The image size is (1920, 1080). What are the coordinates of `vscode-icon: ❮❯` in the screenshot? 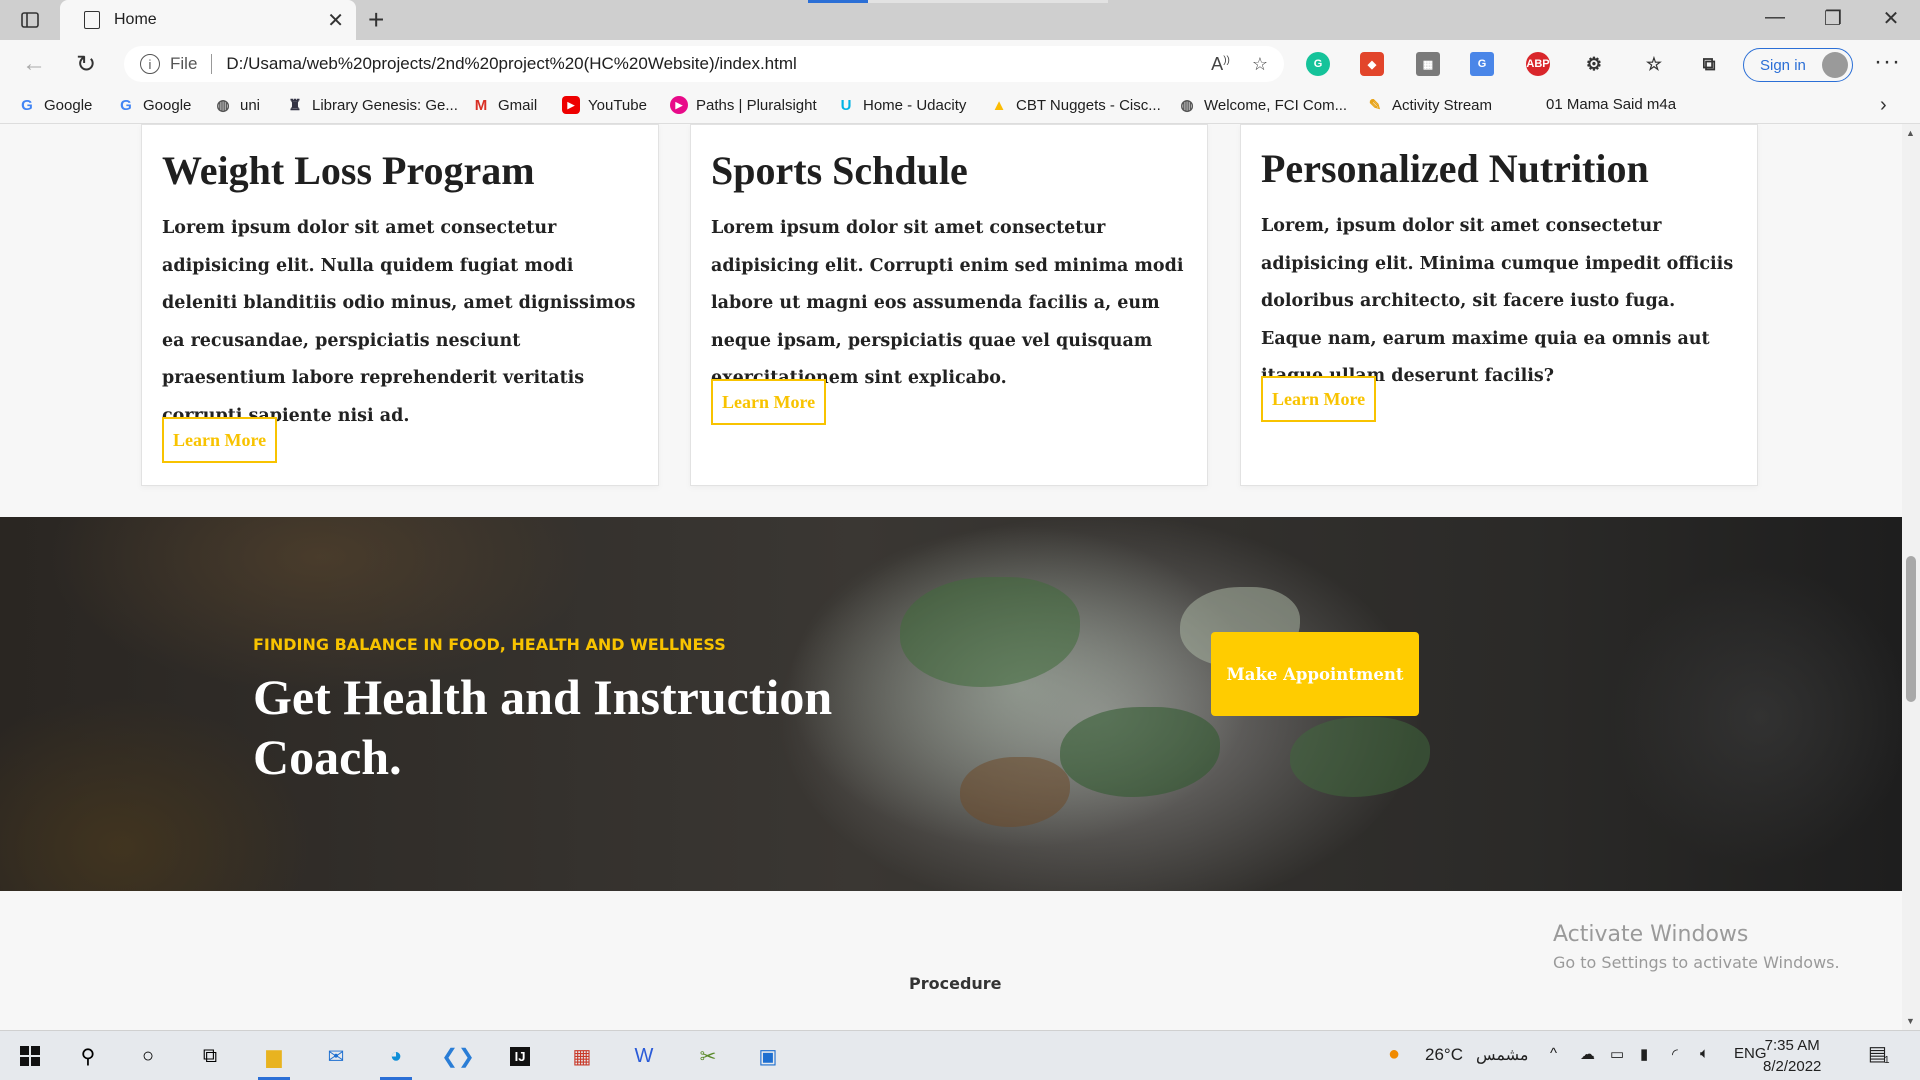 It's located at (458, 1056).